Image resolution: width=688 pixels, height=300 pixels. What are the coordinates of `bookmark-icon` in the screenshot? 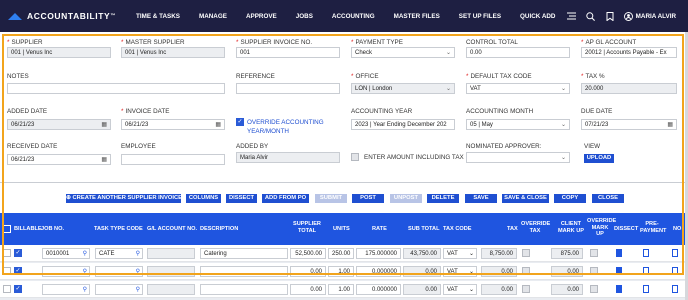 It's located at (610, 16).